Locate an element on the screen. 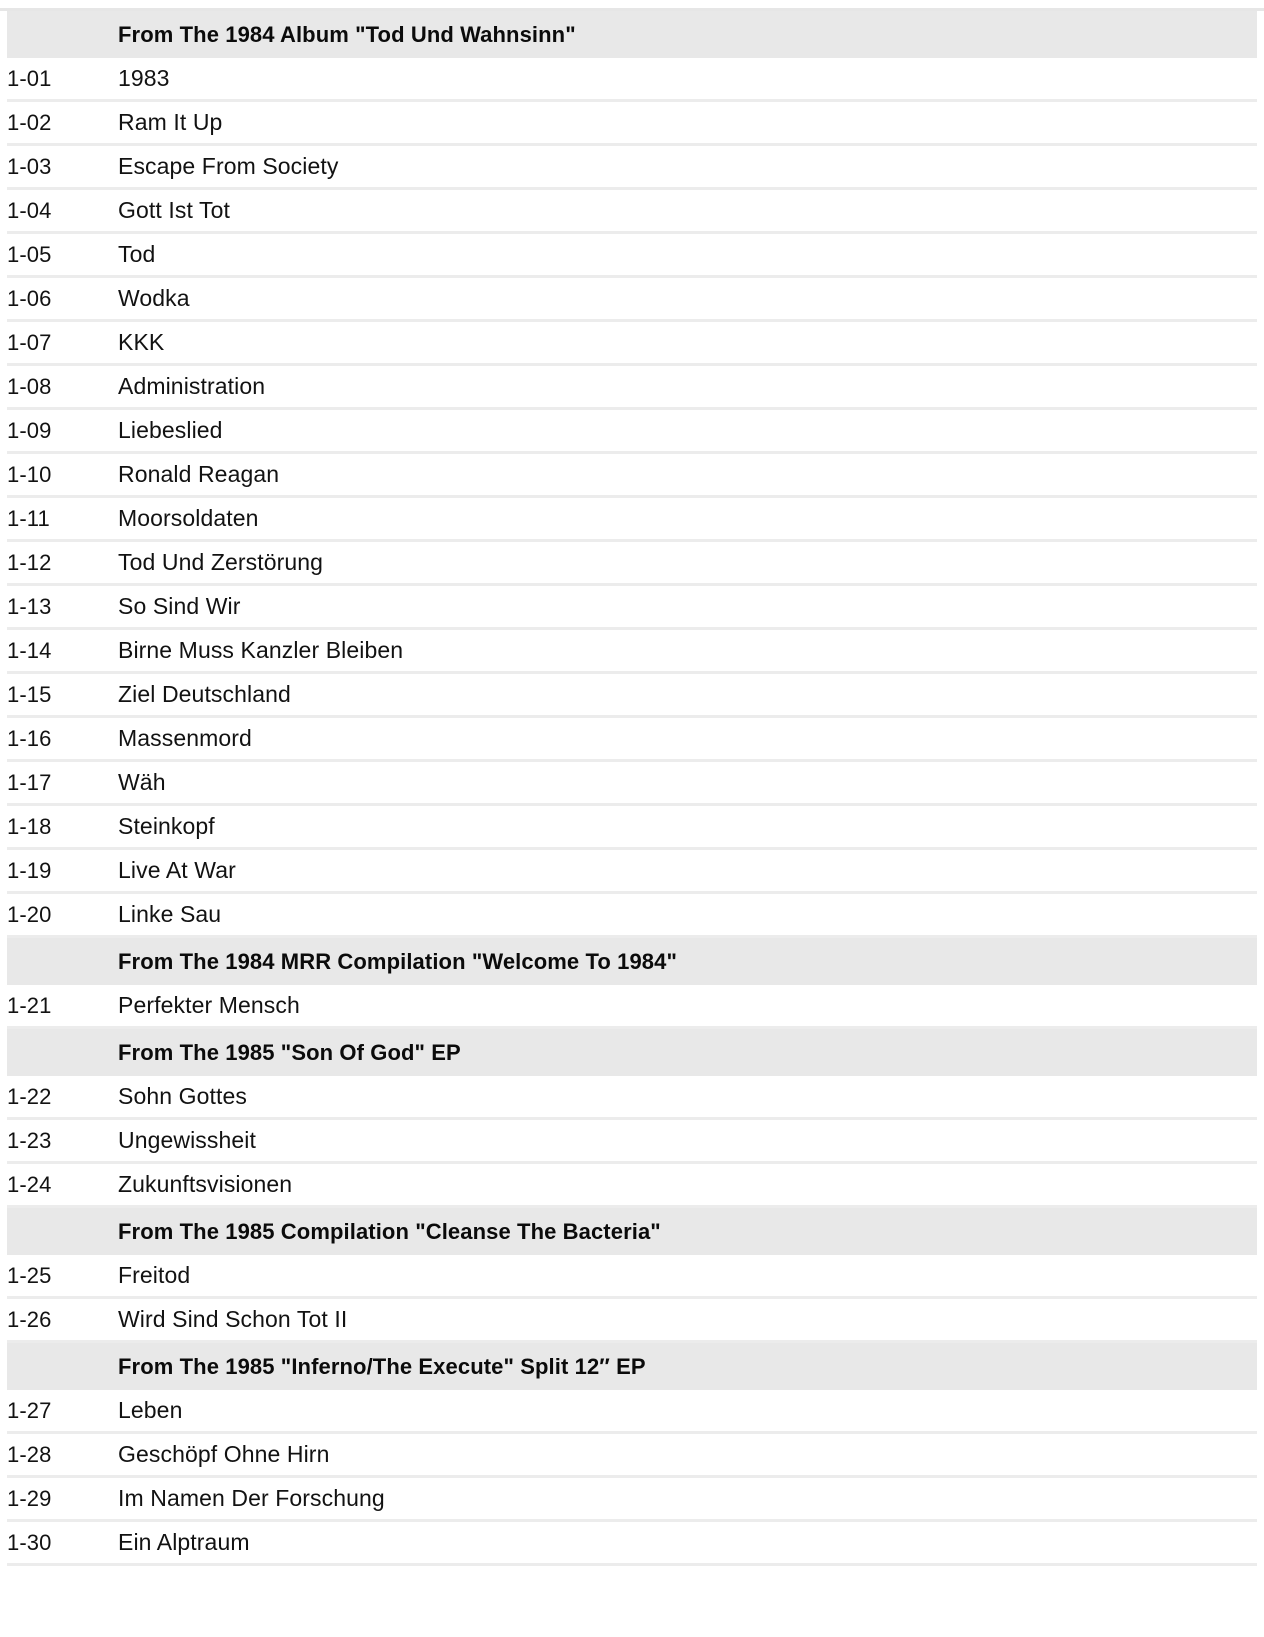 The image size is (1264, 1637). table-row: 1-21 Perfekter Mensch is located at coordinates (632, 1007).